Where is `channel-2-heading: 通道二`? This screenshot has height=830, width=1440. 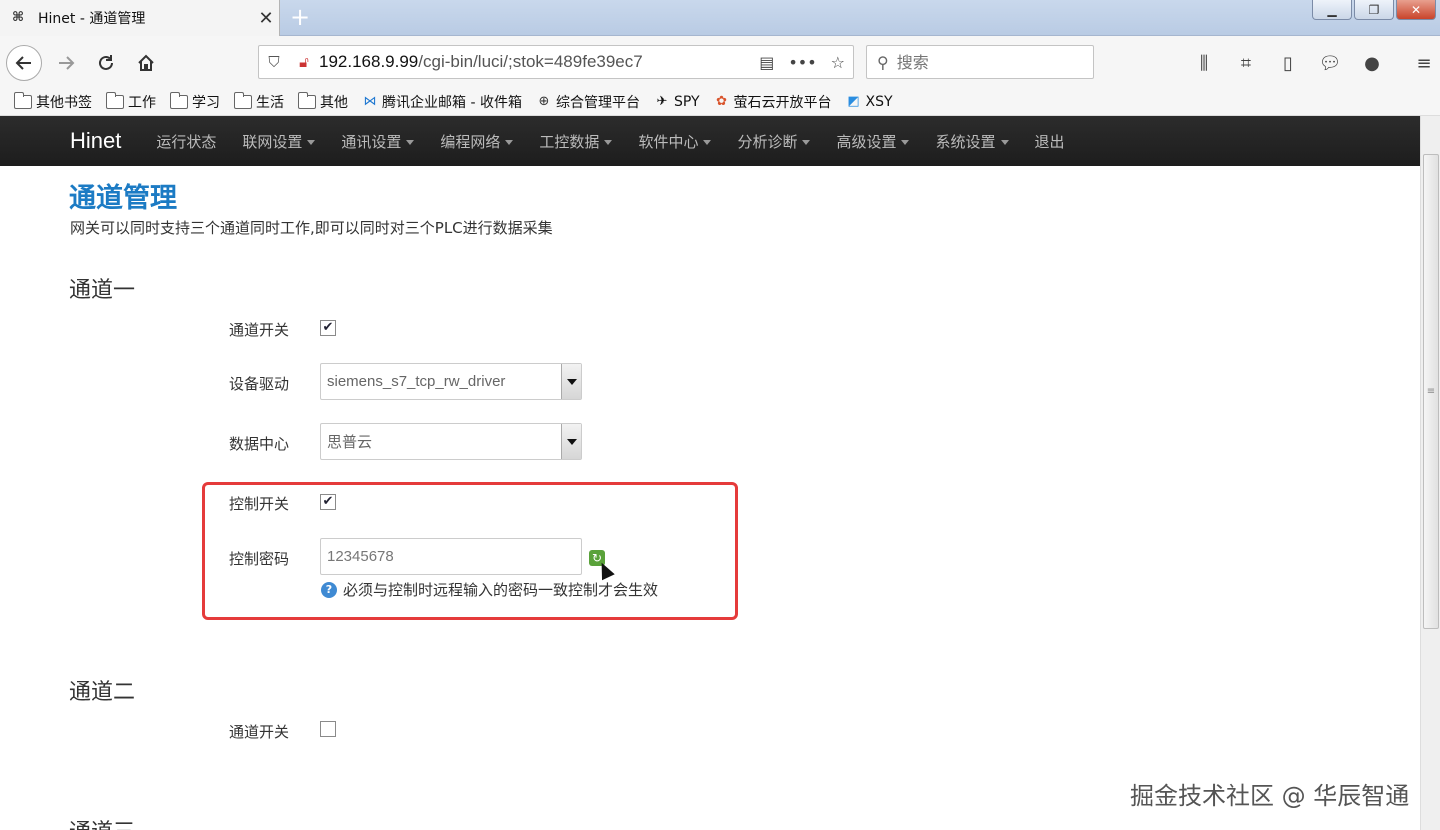
channel-2-heading: 通道二 is located at coordinates (102, 692).